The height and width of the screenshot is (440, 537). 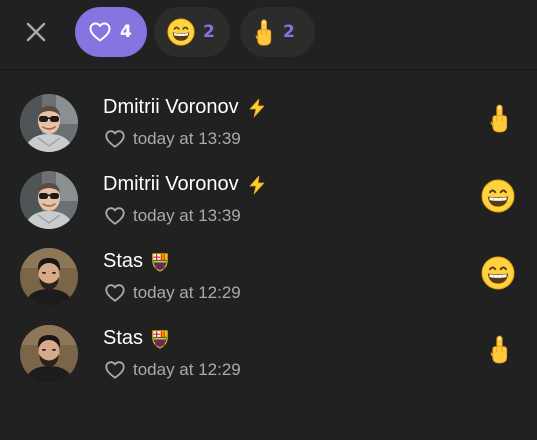 I want to click on tab-middle-finger-reactions: 2, so click(x=277, y=32).